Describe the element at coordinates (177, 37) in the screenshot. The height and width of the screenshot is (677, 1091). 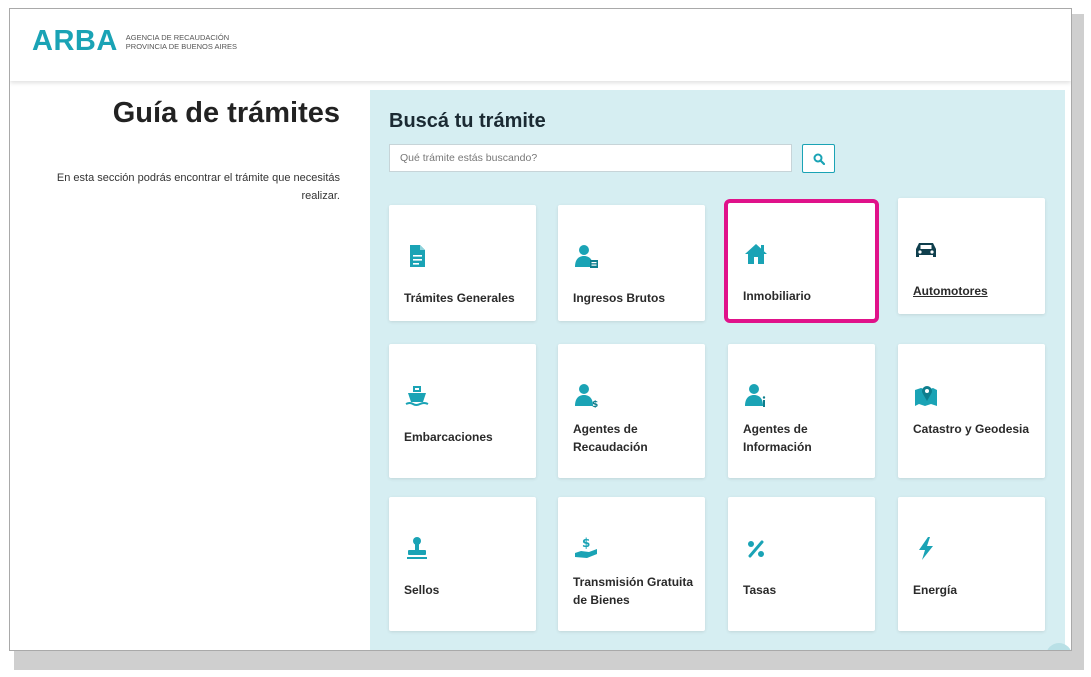
I see `agency-line-1: AGENCIA DE RECAUDACIÓN` at that location.